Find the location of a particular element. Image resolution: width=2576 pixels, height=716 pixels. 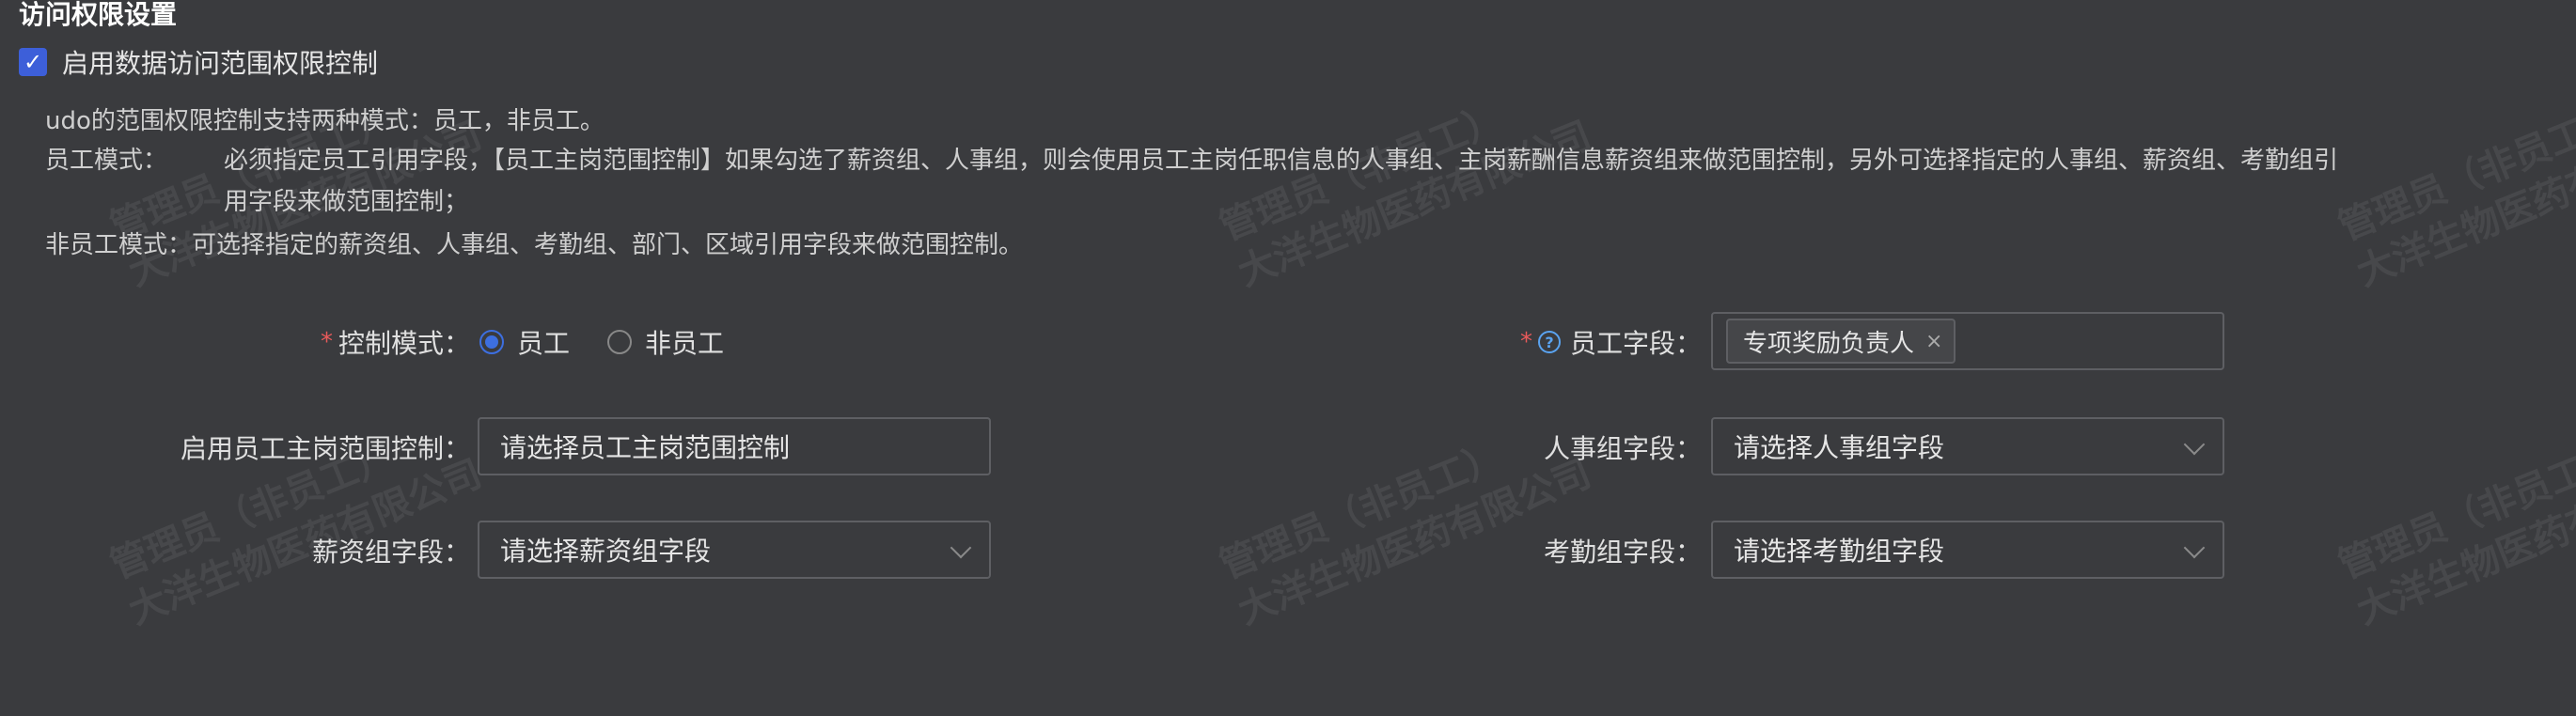

selected-tag: 专项奖励负责人 × is located at coordinates (1841, 341).